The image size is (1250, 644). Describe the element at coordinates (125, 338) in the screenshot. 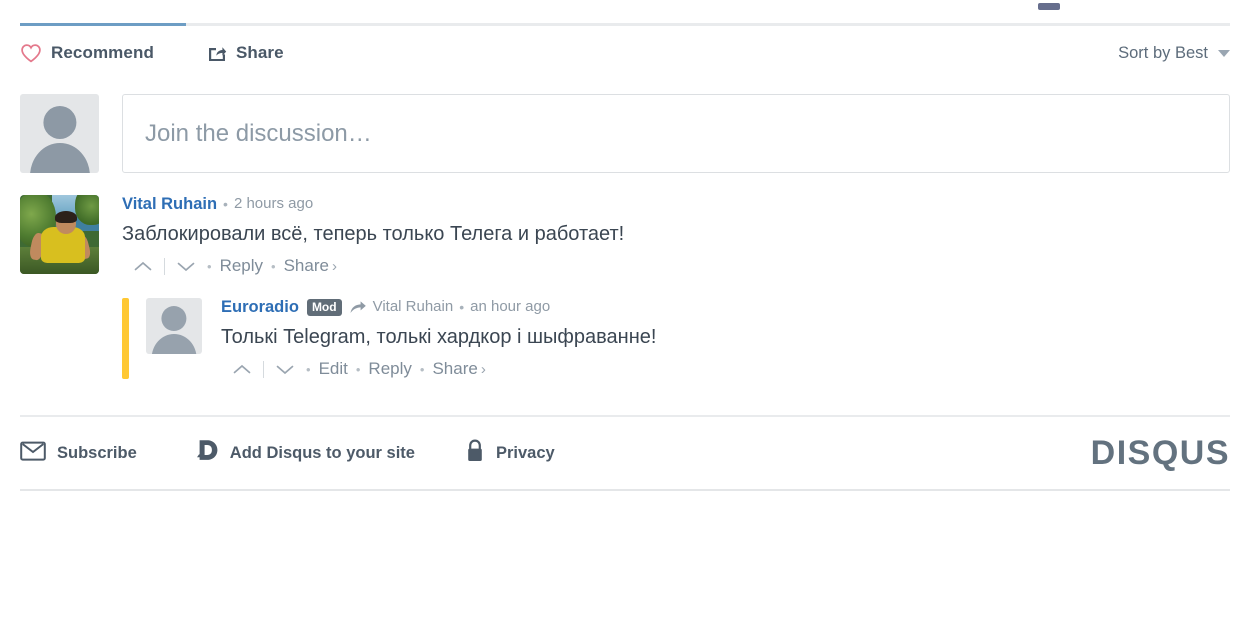

I see `highlight-bar` at that location.